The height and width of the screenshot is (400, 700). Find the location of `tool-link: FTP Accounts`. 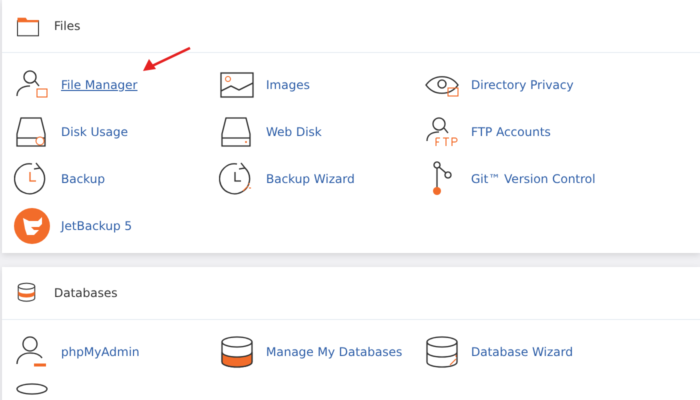

tool-link: FTP Accounts is located at coordinates (511, 131).